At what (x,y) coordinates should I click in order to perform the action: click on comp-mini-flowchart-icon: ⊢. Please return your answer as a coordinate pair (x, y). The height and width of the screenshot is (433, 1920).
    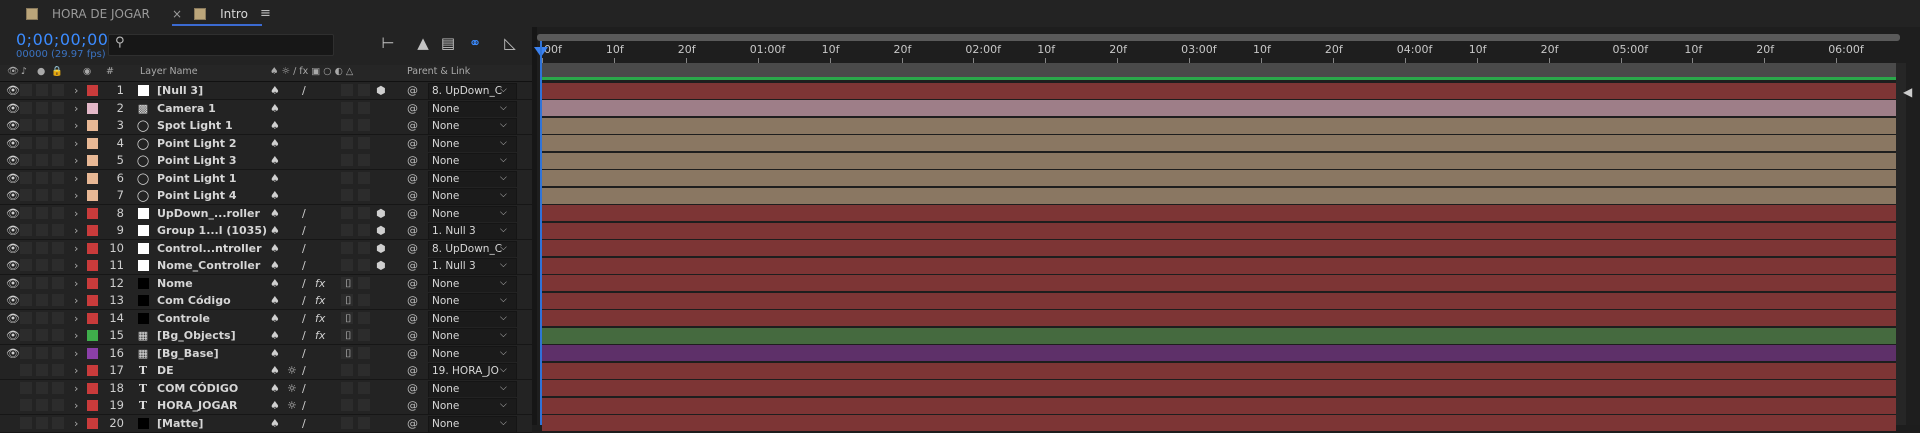
    Looking at the image, I should click on (388, 43).